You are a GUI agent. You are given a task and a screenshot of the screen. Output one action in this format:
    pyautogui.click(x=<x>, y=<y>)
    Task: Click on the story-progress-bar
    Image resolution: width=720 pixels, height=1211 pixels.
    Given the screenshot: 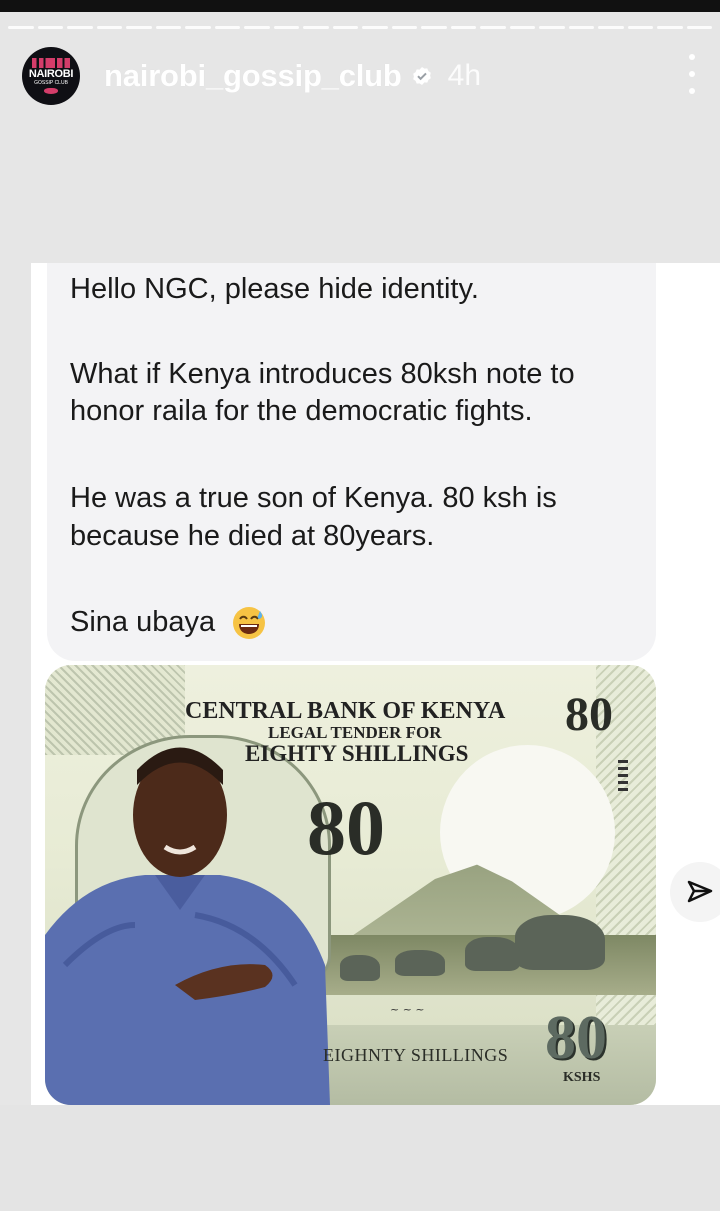 What is the action you would take?
    pyautogui.click(x=360, y=27)
    